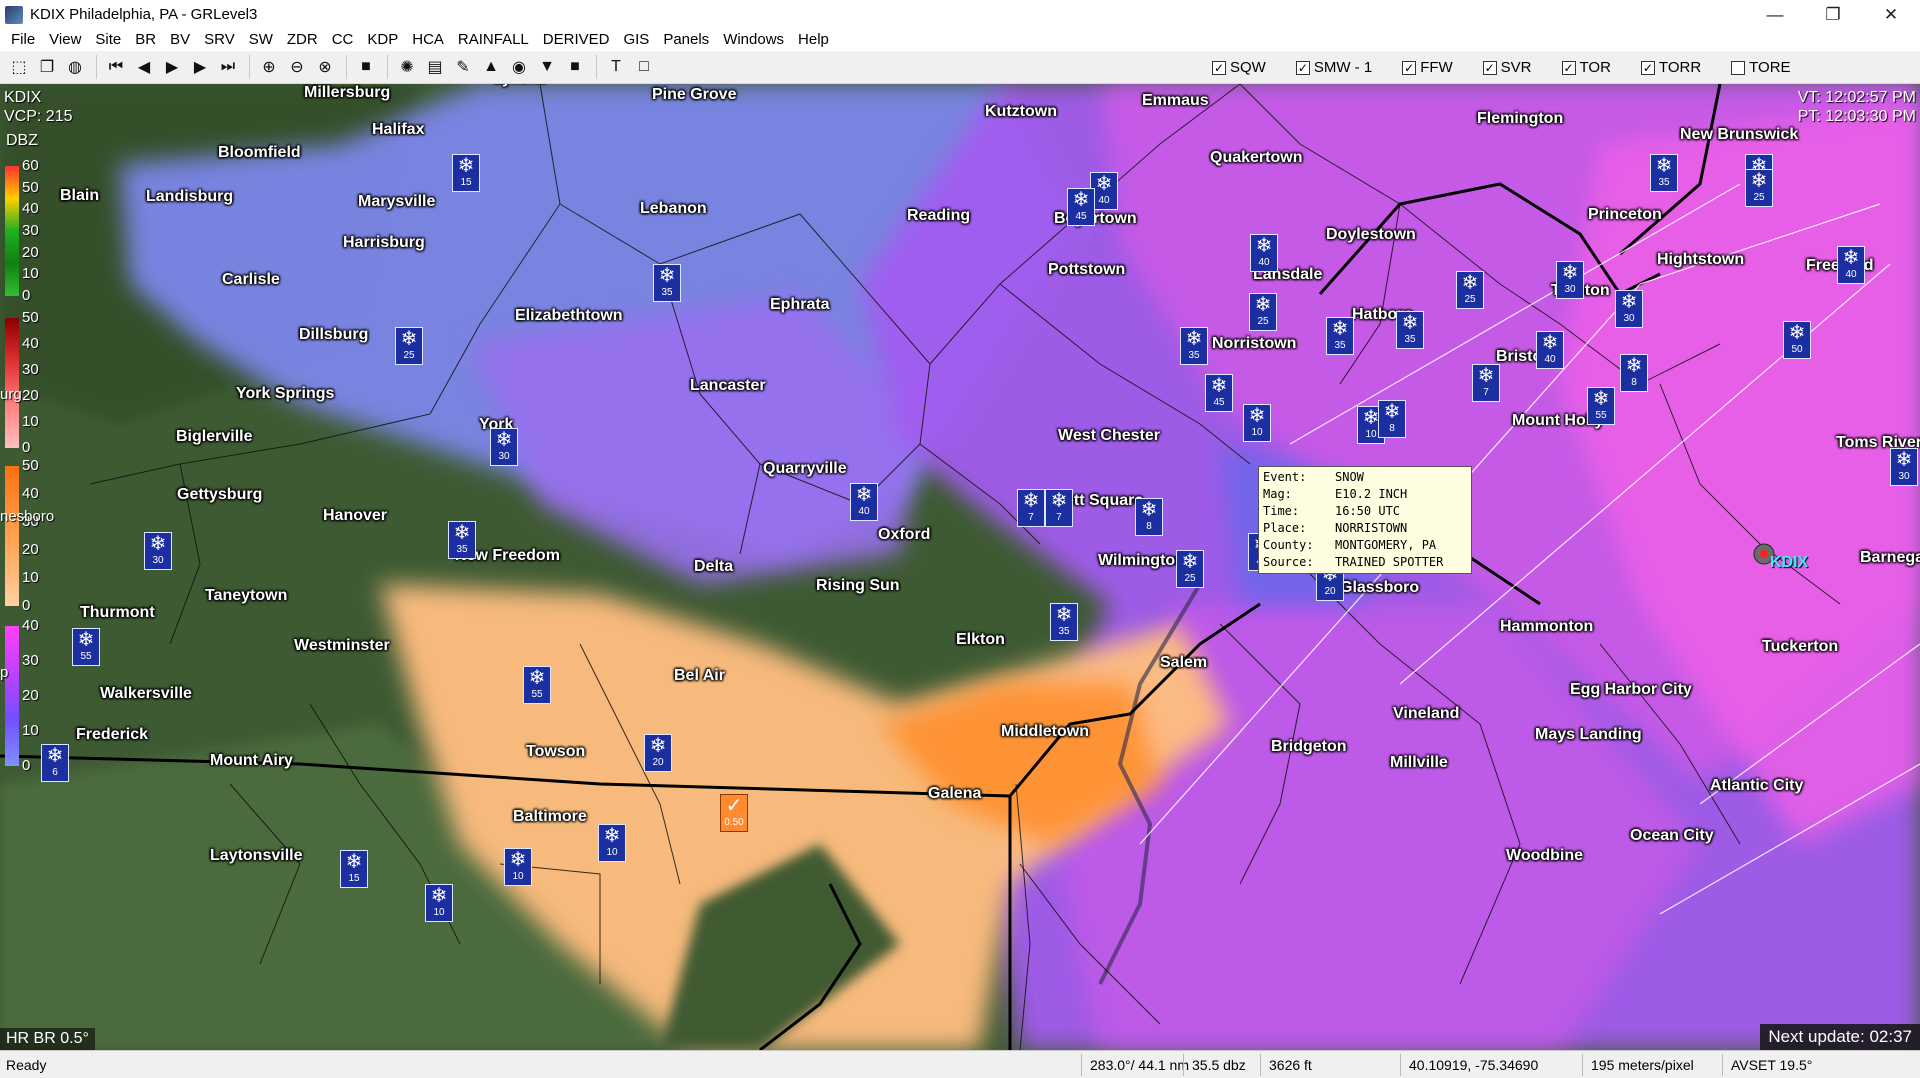  Describe the element at coordinates (47, 67) in the screenshot. I see `copy-button: ❐` at that location.